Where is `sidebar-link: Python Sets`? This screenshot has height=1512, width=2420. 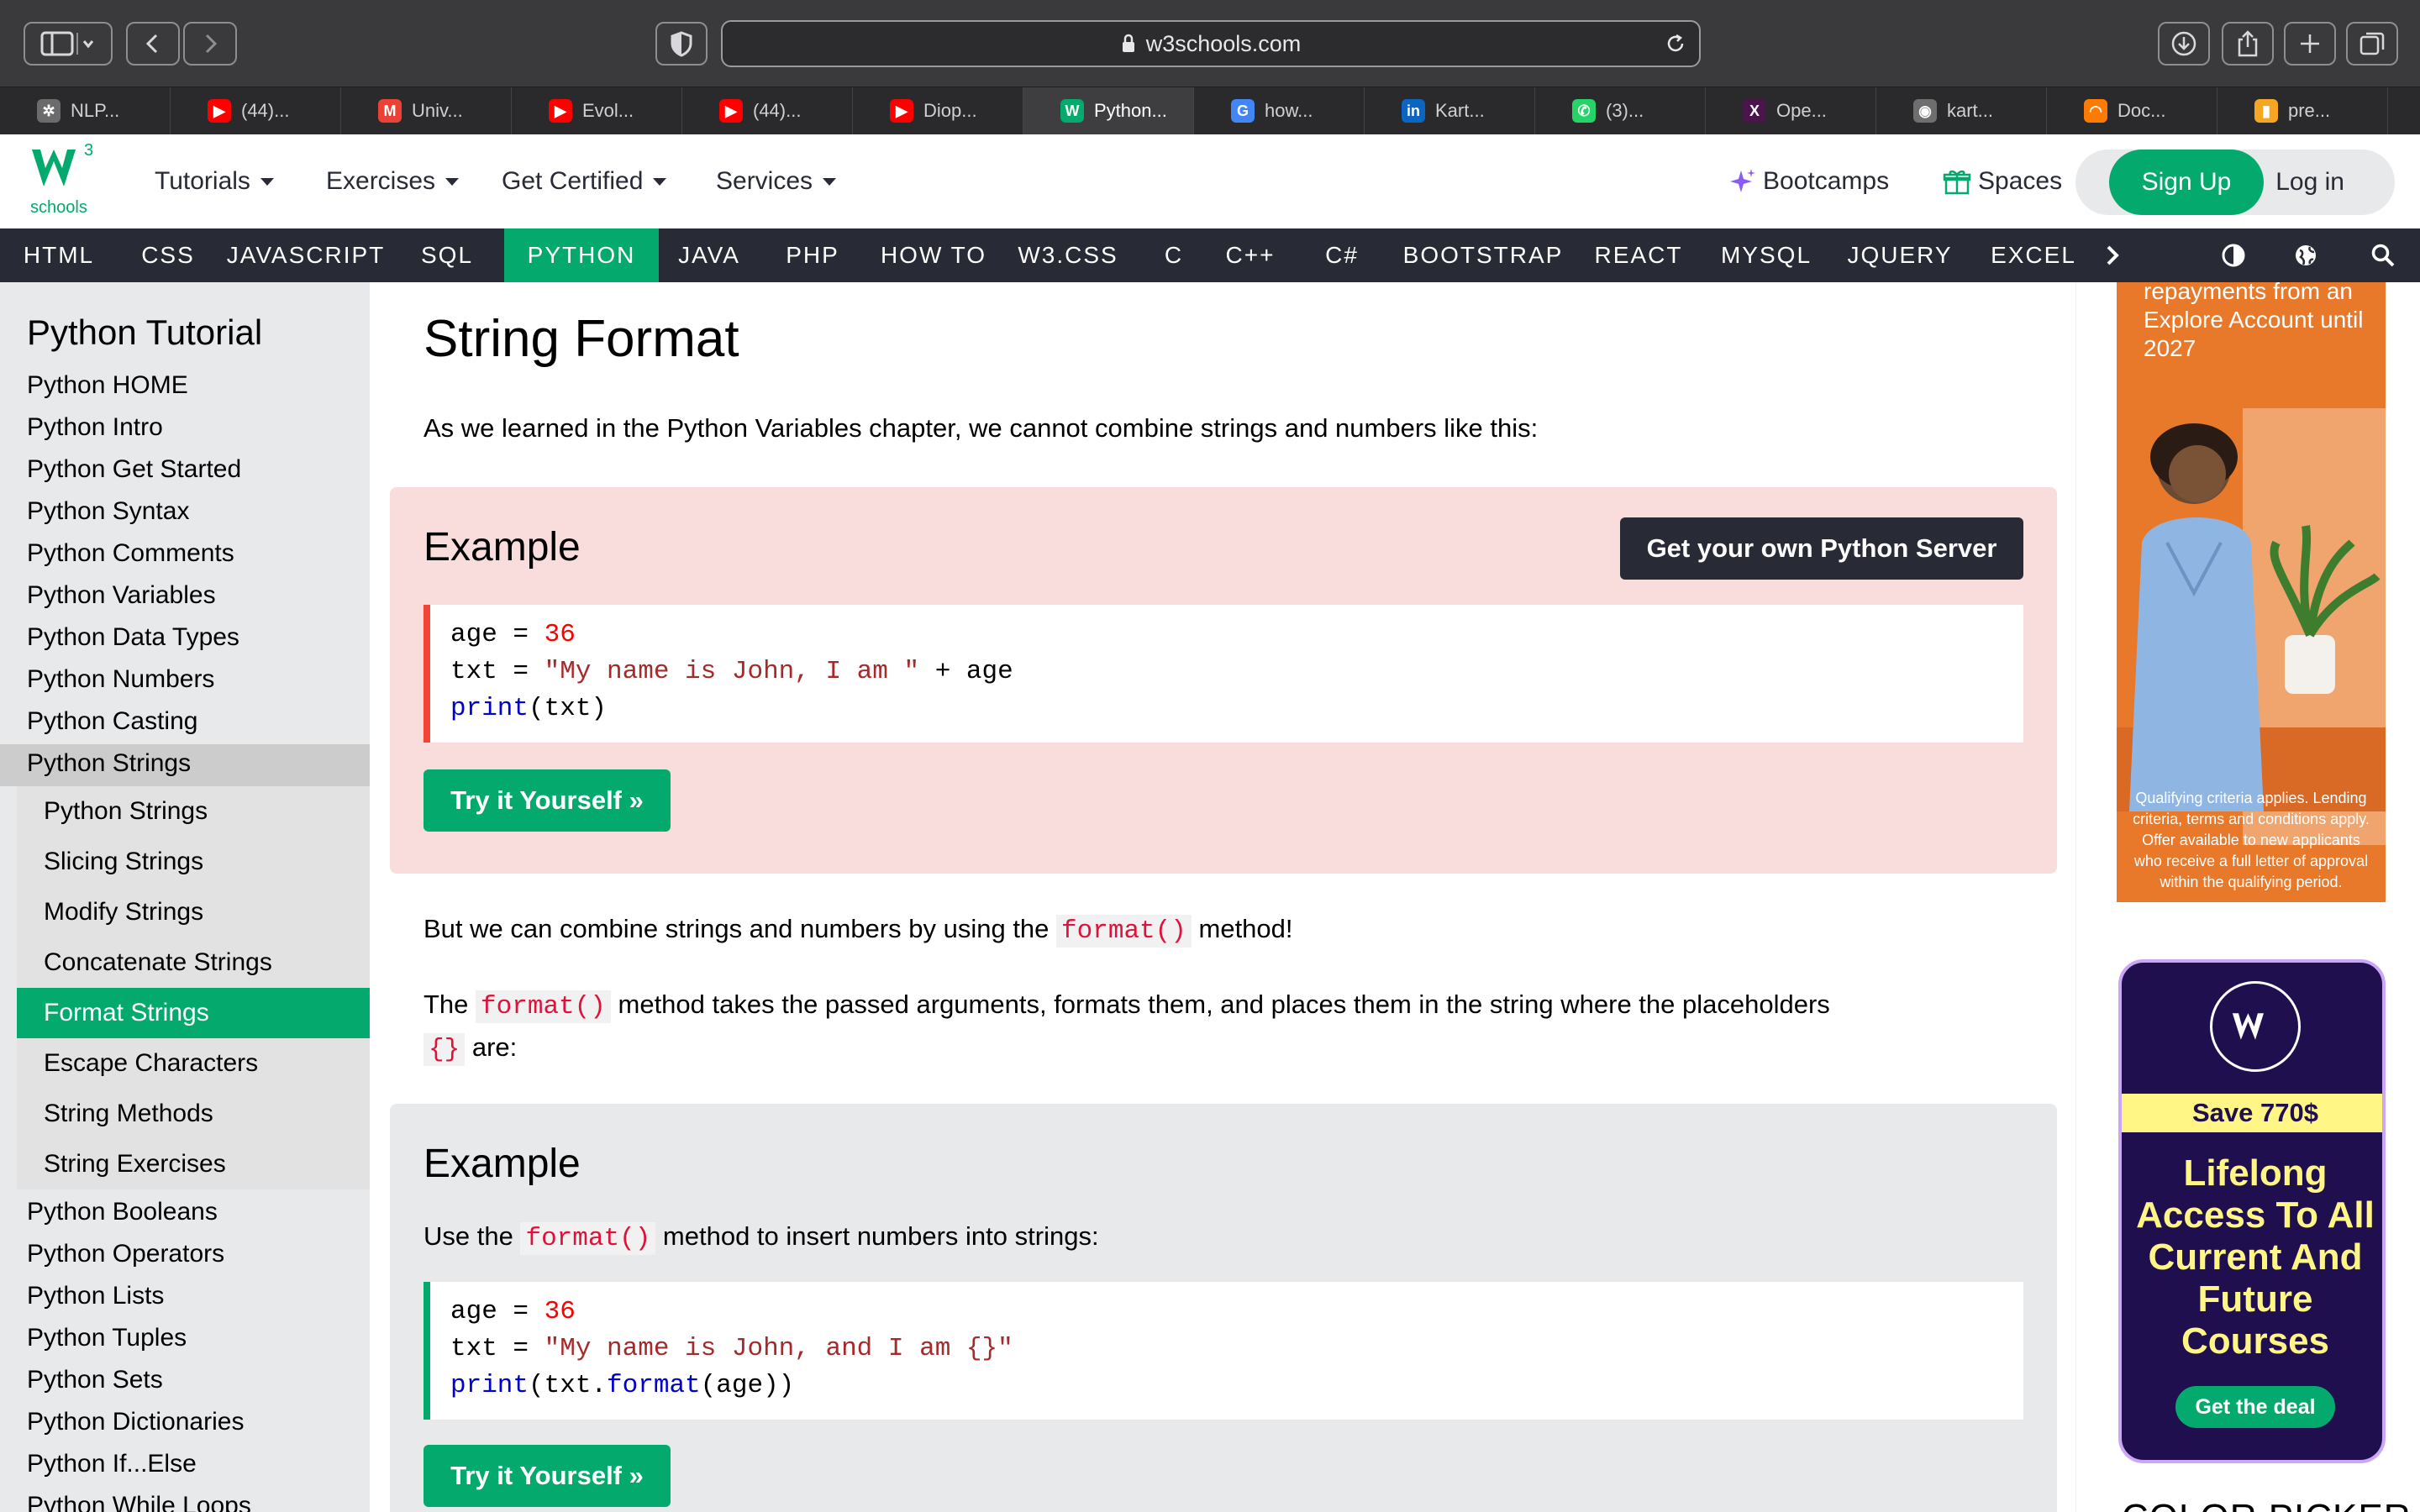 sidebar-link: Python Sets is located at coordinates (95, 1380).